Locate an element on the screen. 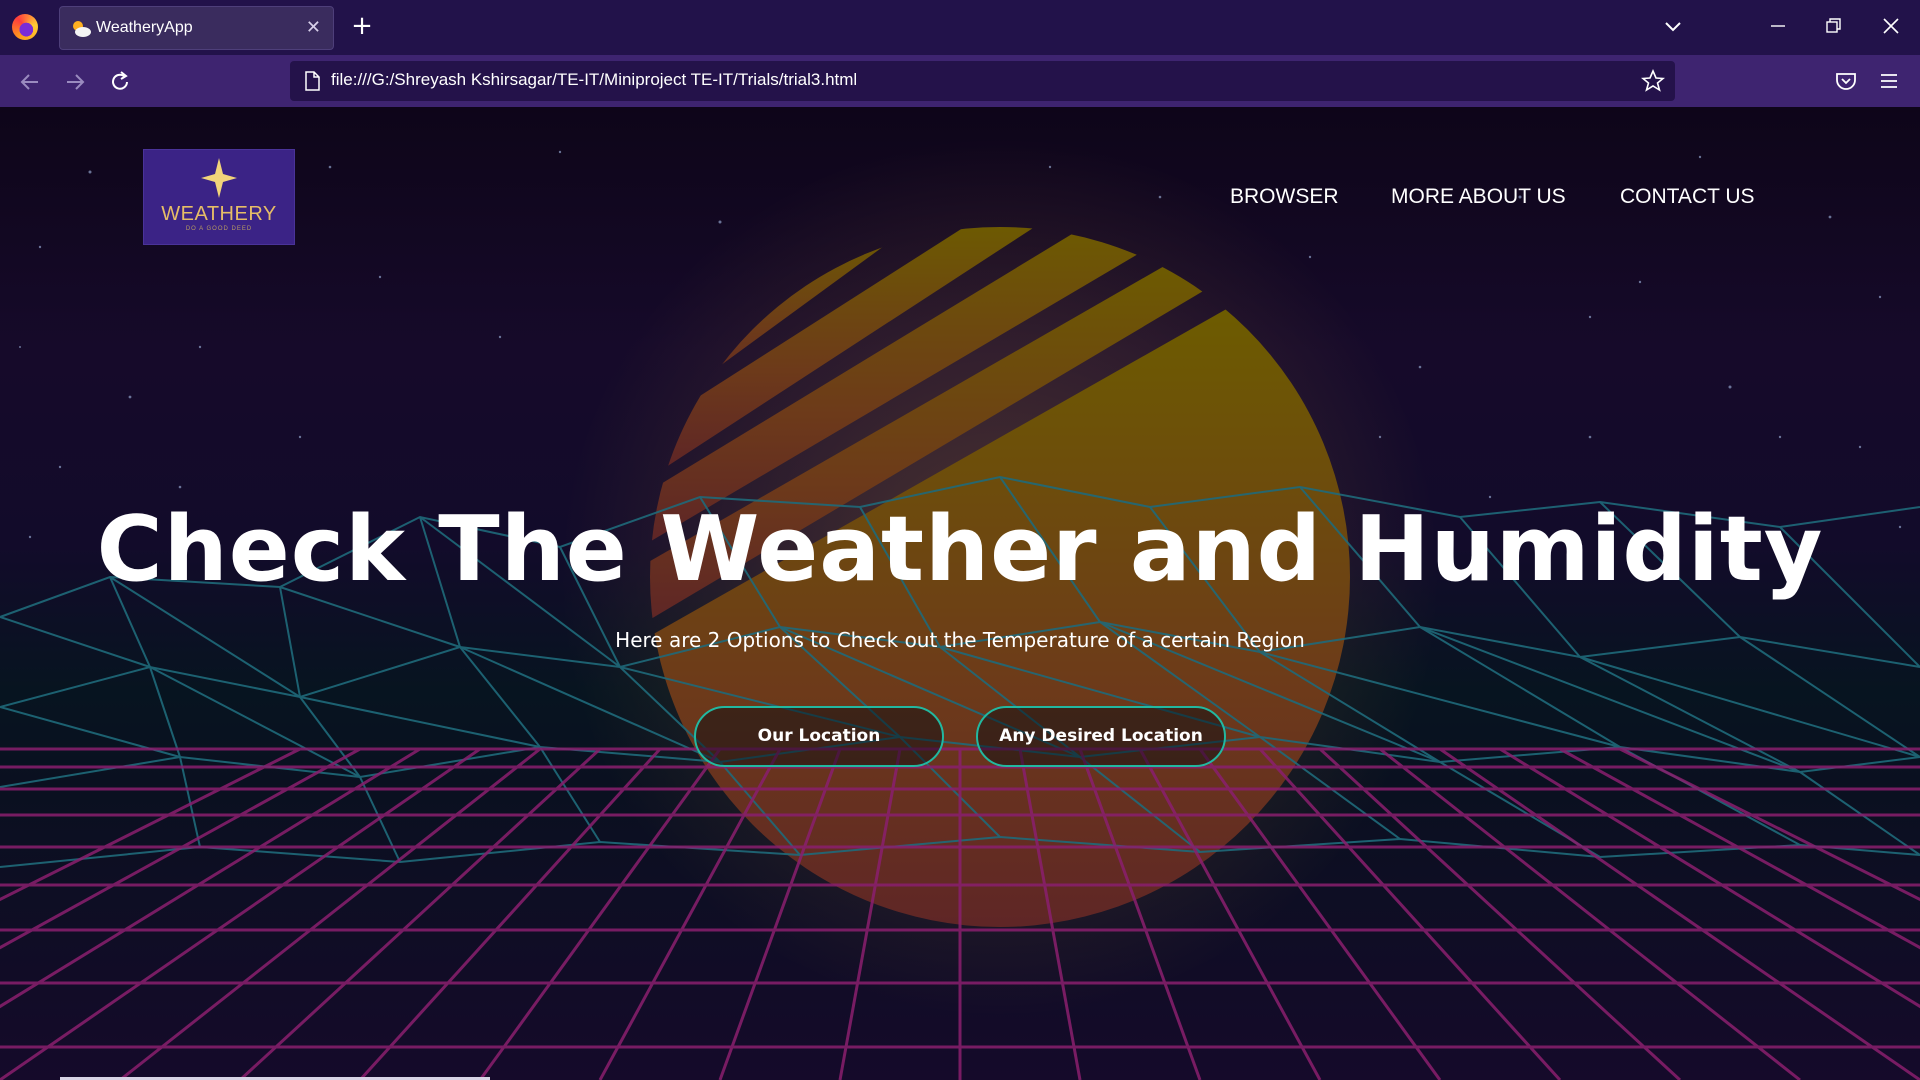  star-icon is located at coordinates (219, 178).